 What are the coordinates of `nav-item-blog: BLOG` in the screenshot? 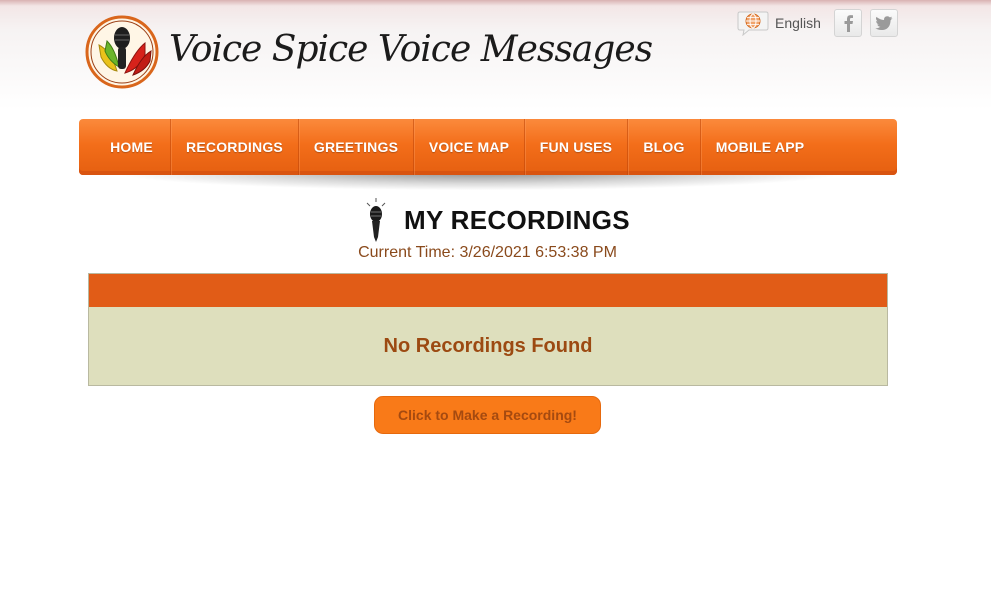 It's located at (664, 147).